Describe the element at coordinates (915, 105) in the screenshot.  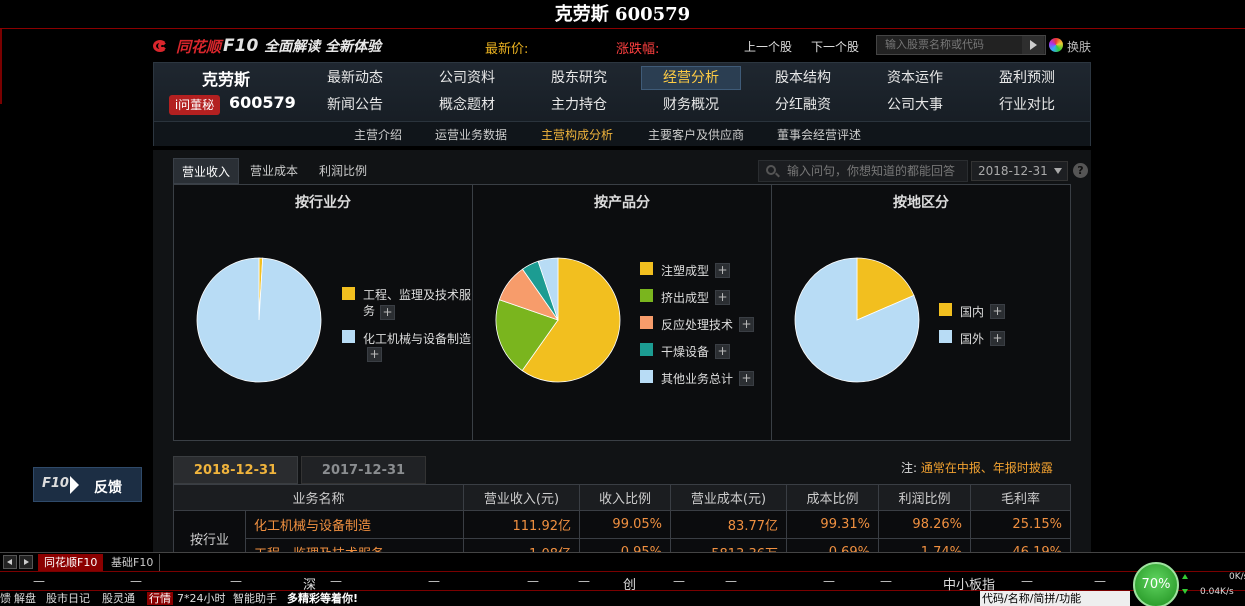
I see `nav-major-events: 公司大事` at that location.